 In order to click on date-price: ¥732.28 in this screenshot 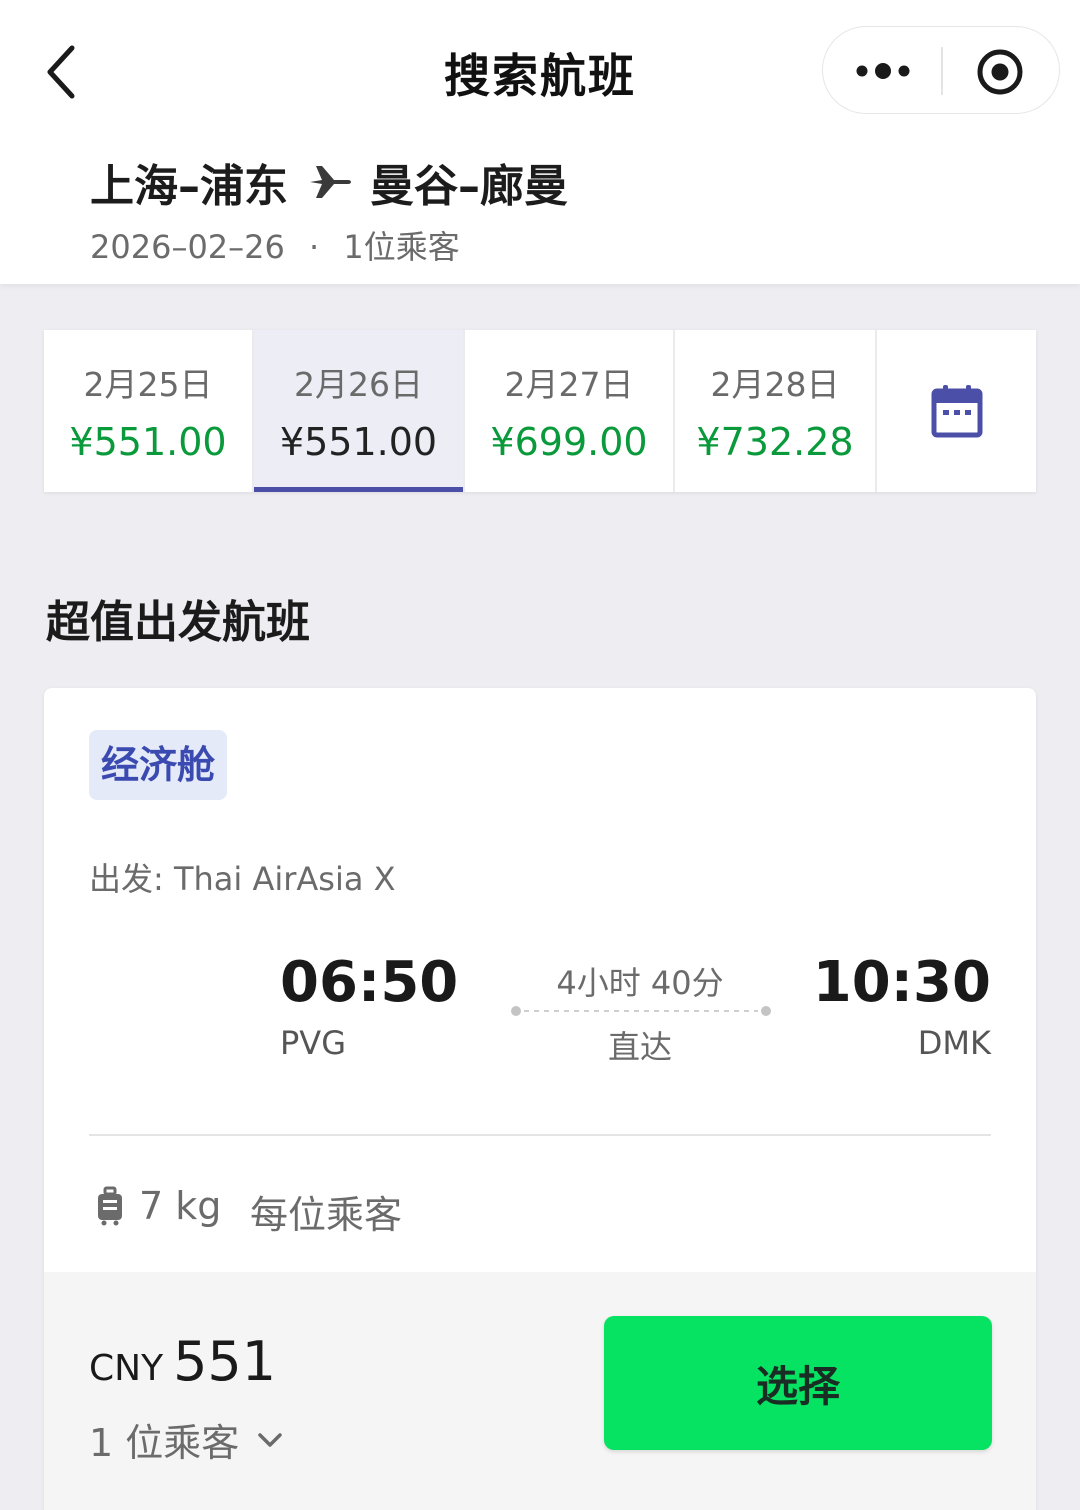, I will do `click(775, 442)`.